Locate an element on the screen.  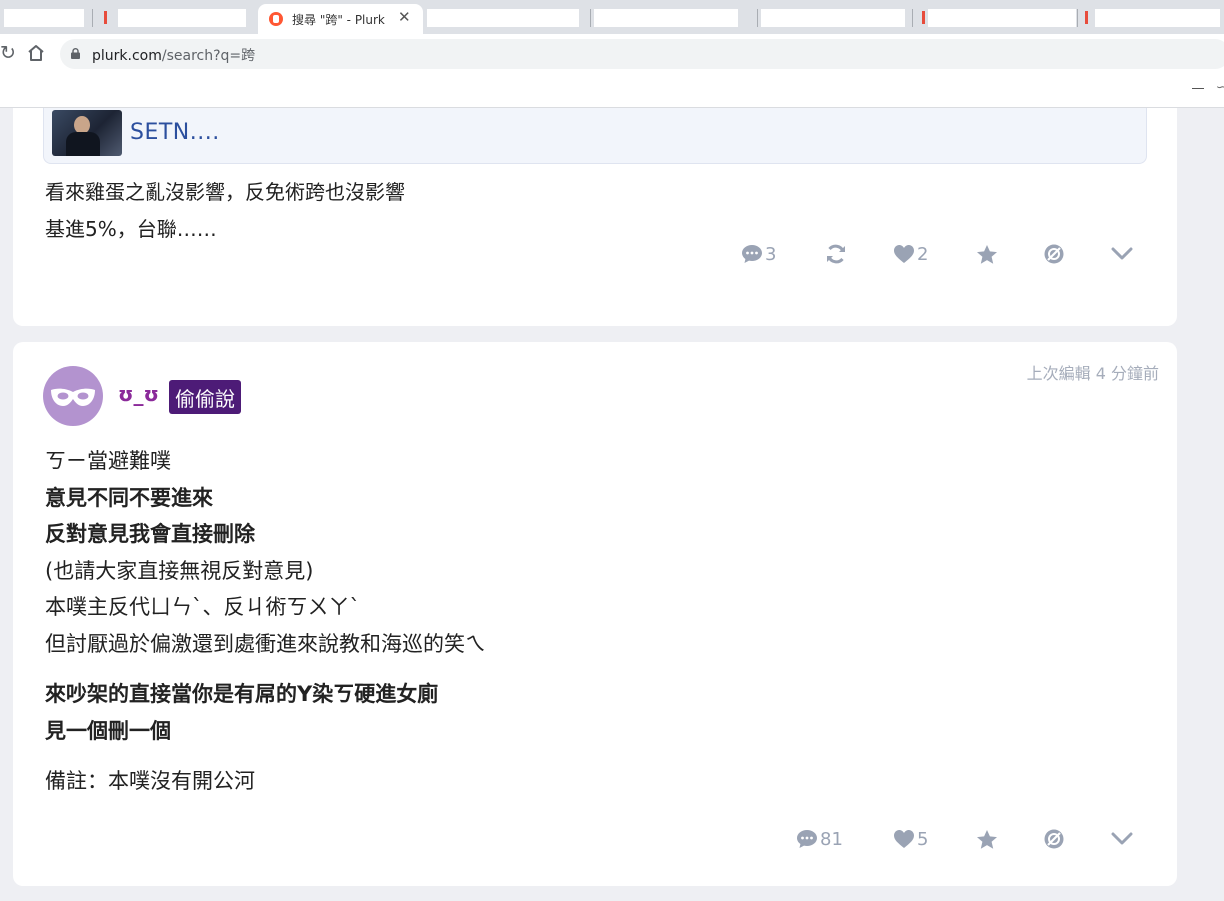
url-path: /search?q=跨 is located at coordinates (208, 56).